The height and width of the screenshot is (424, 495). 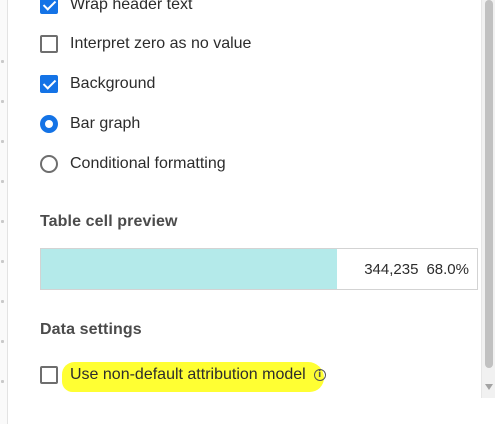 I want to click on wrap-header-text-checkbox, so click(x=49, y=7).